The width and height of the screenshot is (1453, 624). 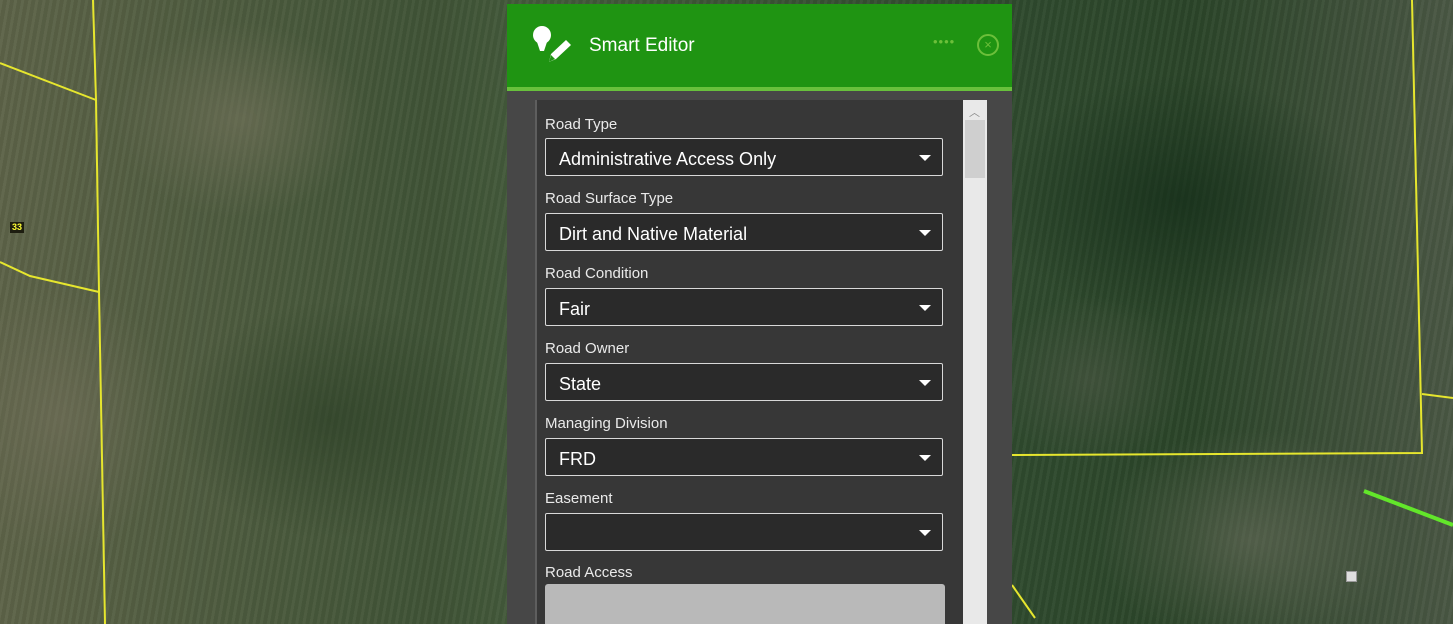 What do you see at coordinates (653, 234) in the screenshot?
I see `road-surface-type-value: Dirt and Native Material` at bounding box center [653, 234].